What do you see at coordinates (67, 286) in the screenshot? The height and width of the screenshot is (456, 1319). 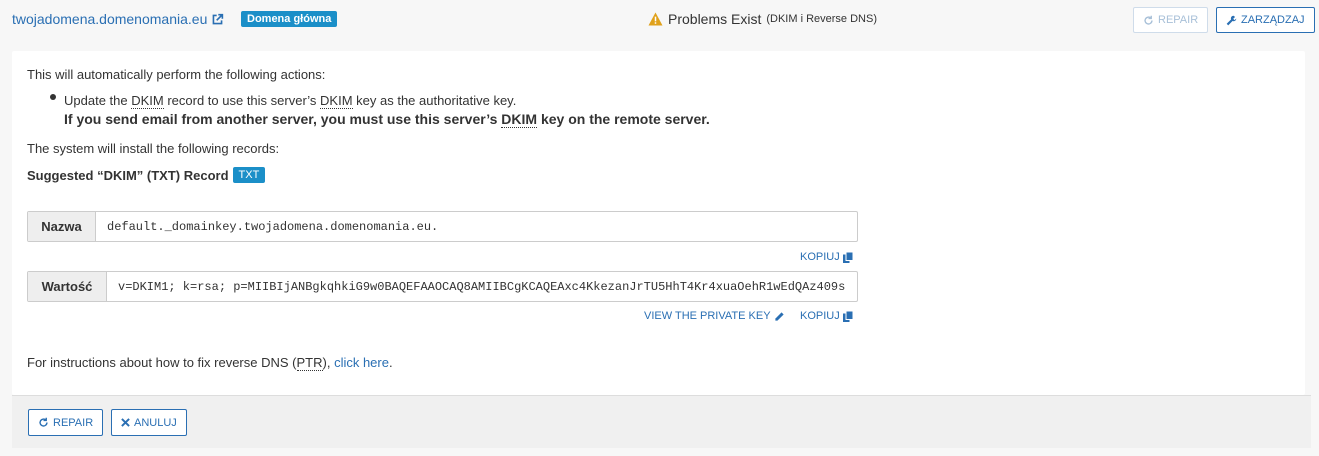 I see `value-label: Wartość` at bounding box center [67, 286].